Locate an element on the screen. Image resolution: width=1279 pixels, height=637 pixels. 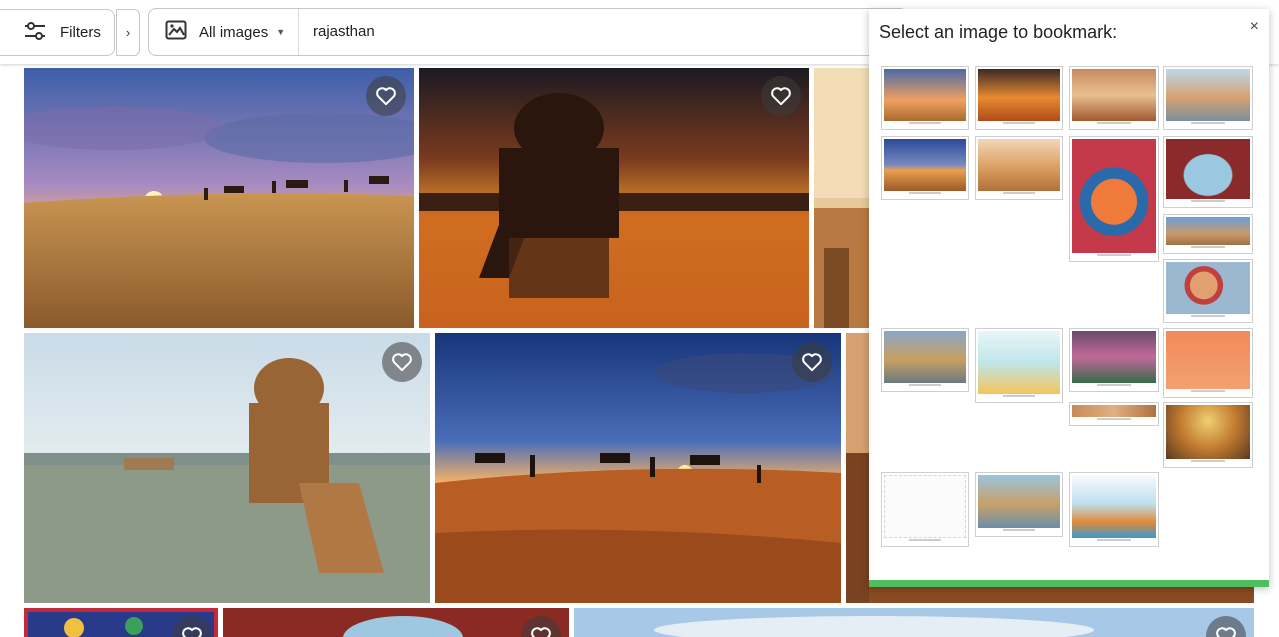
expand-filters-button: › is located at coordinates (128, 32).